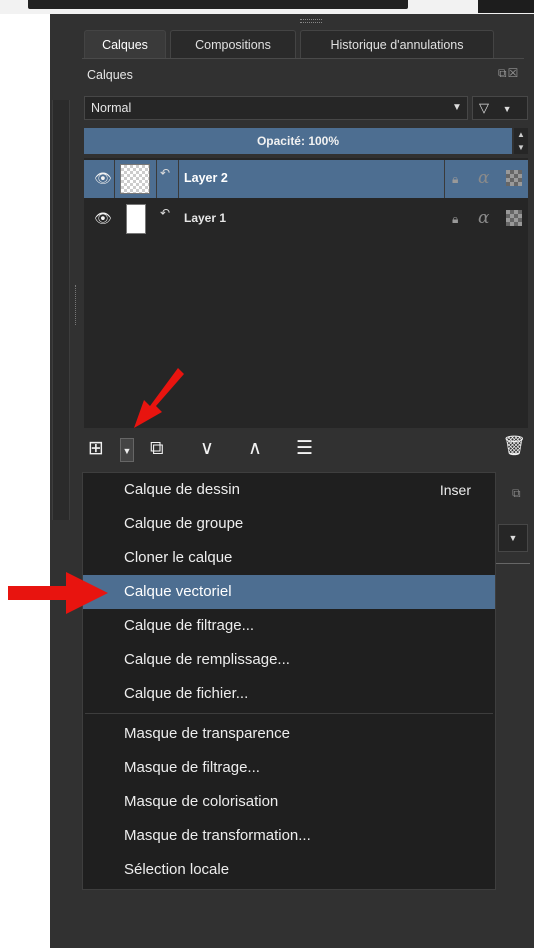 This screenshot has width=534, height=948. Describe the element at coordinates (182, 489) in the screenshot. I see `menu-item-label: Calque de dessin` at that location.